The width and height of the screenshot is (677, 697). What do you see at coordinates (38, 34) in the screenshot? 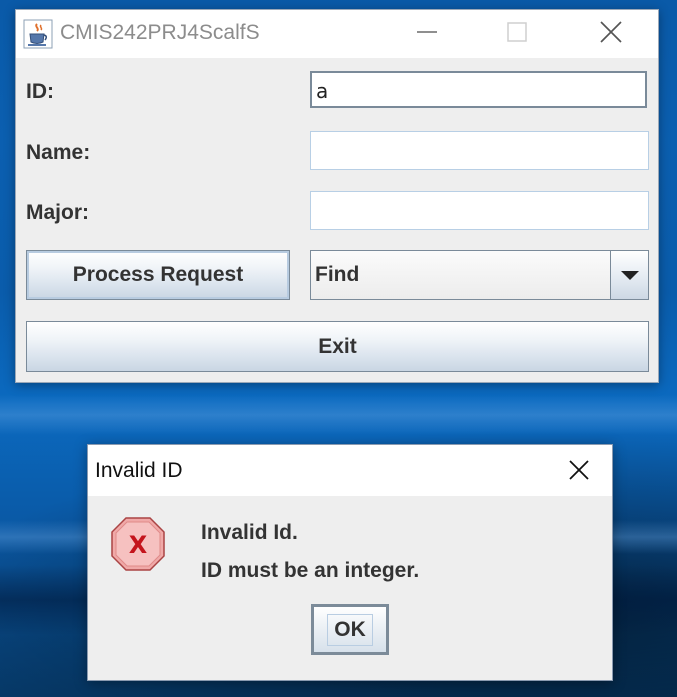
I see `java-cup-icon` at bounding box center [38, 34].